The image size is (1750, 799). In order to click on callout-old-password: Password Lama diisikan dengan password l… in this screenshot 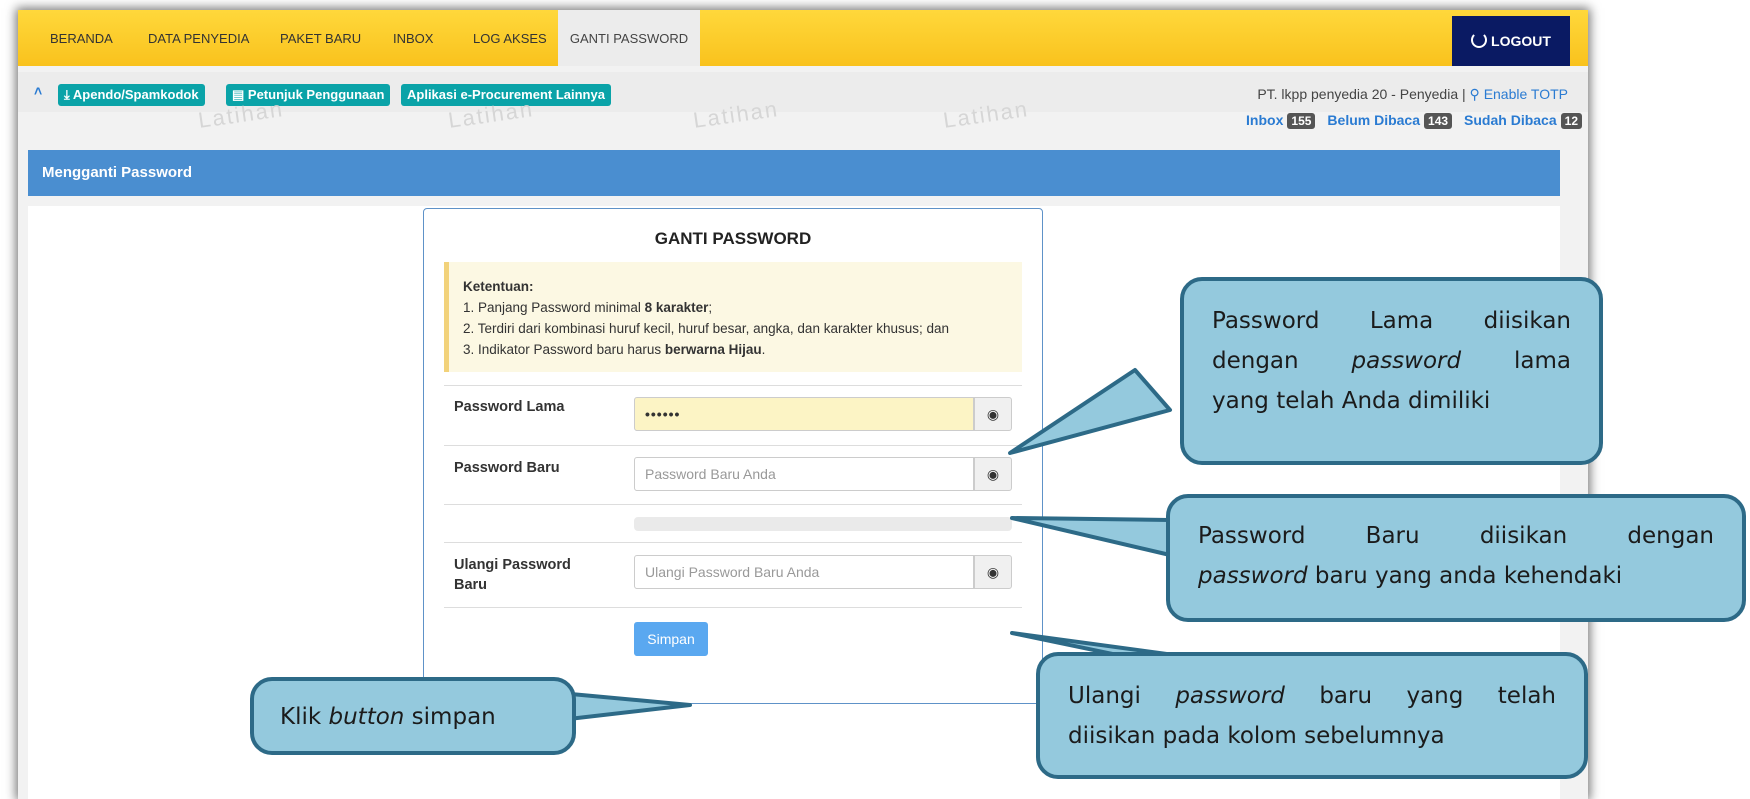, I will do `click(1391, 371)`.